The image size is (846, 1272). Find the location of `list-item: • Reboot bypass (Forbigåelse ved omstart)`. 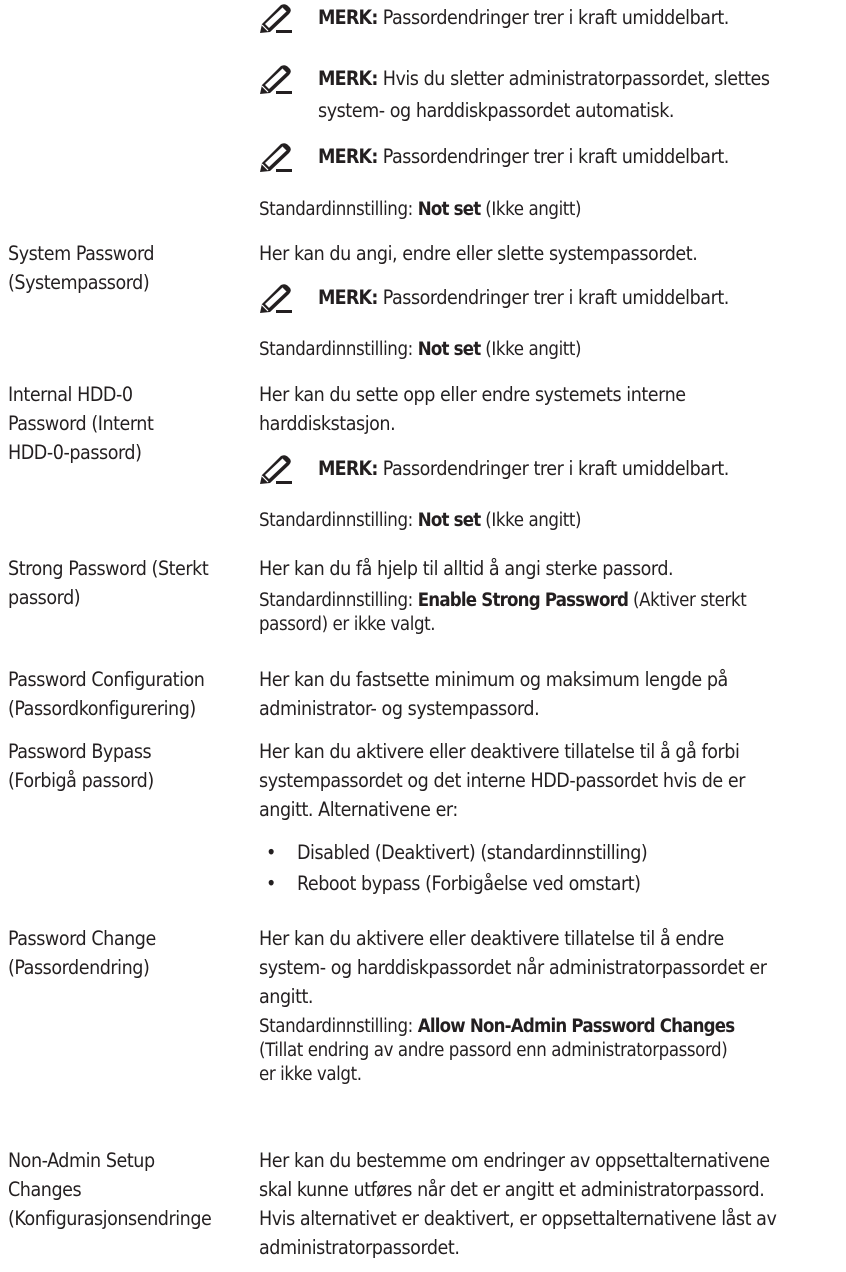

list-item: • Reboot bypass (Forbigåelse ved omstart) is located at coordinates (453, 883).